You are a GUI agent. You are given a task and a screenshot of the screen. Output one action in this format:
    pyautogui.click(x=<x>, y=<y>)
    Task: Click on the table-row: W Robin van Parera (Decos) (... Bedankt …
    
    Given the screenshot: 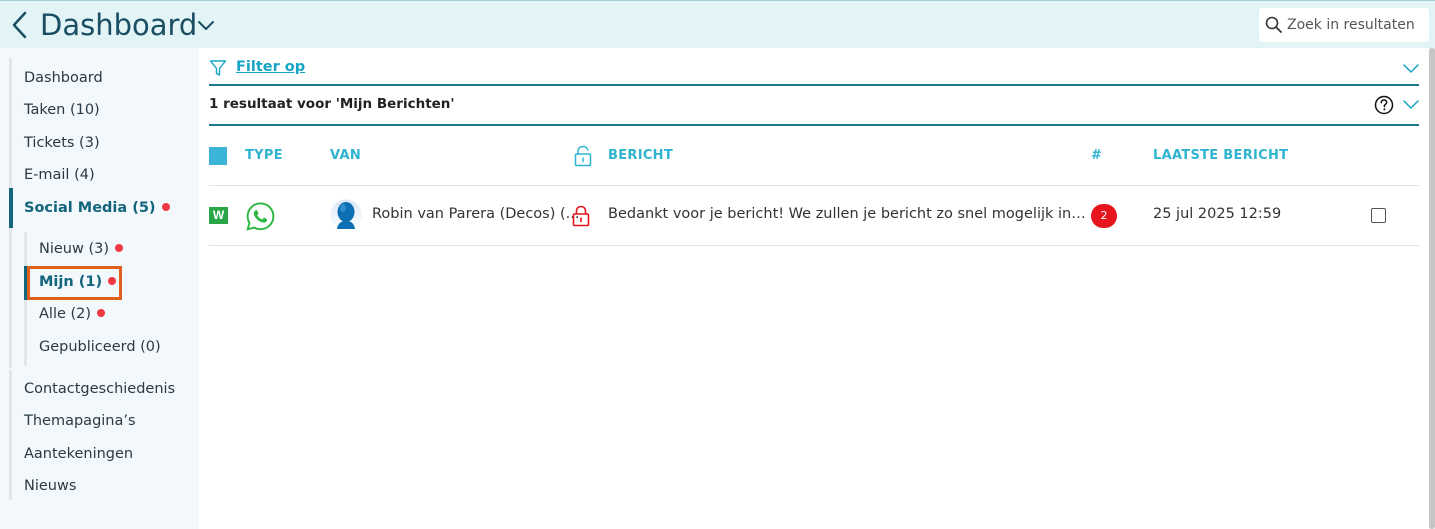 What is the action you would take?
    pyautogui.click(x=814, y=216)
    